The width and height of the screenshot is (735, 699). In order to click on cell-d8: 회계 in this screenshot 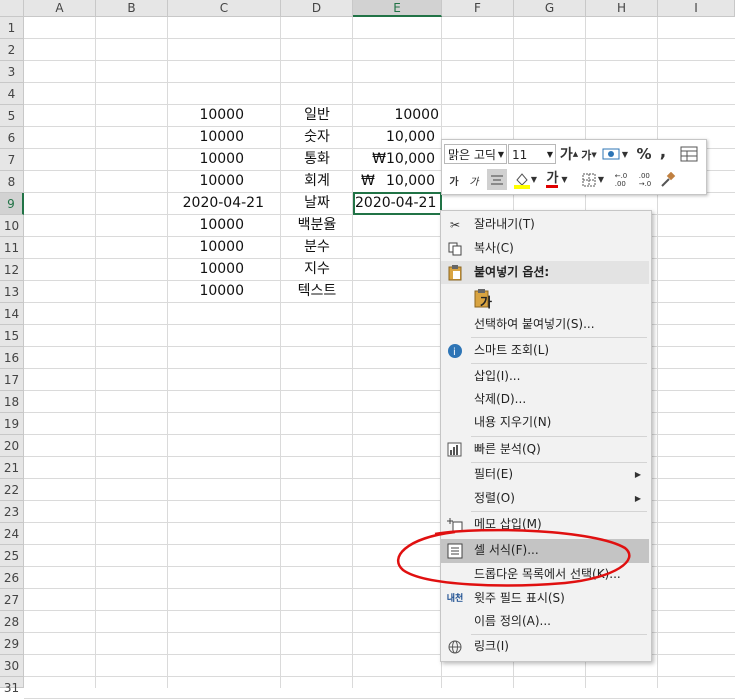, I will do `click(317, 181)`.